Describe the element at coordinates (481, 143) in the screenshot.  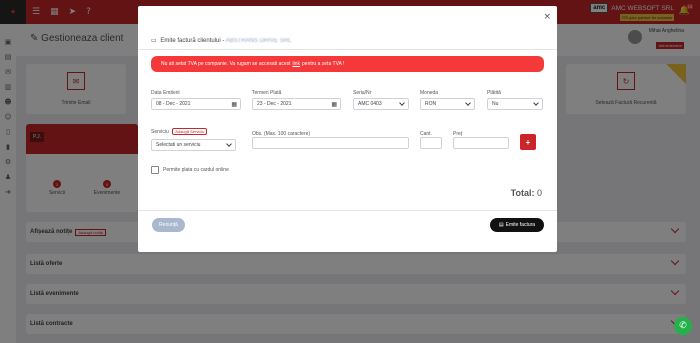
I see `price-field` at that location.